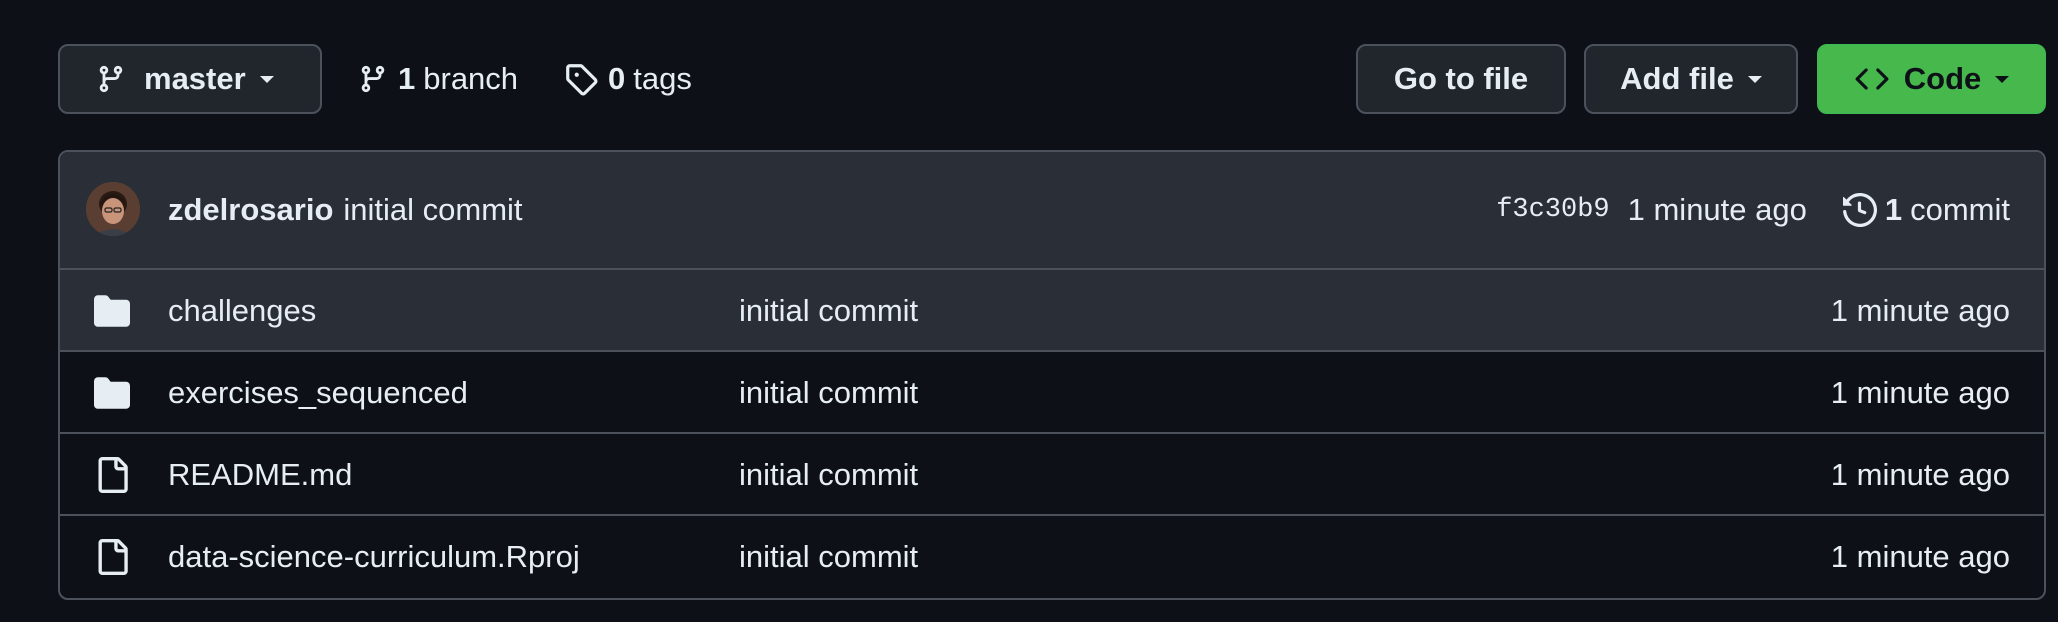 Image resolution: width=2058 pixels, height=622 pixels. I want to click on file-name: data-science-curriculum.Rproj, so click(374, 557).